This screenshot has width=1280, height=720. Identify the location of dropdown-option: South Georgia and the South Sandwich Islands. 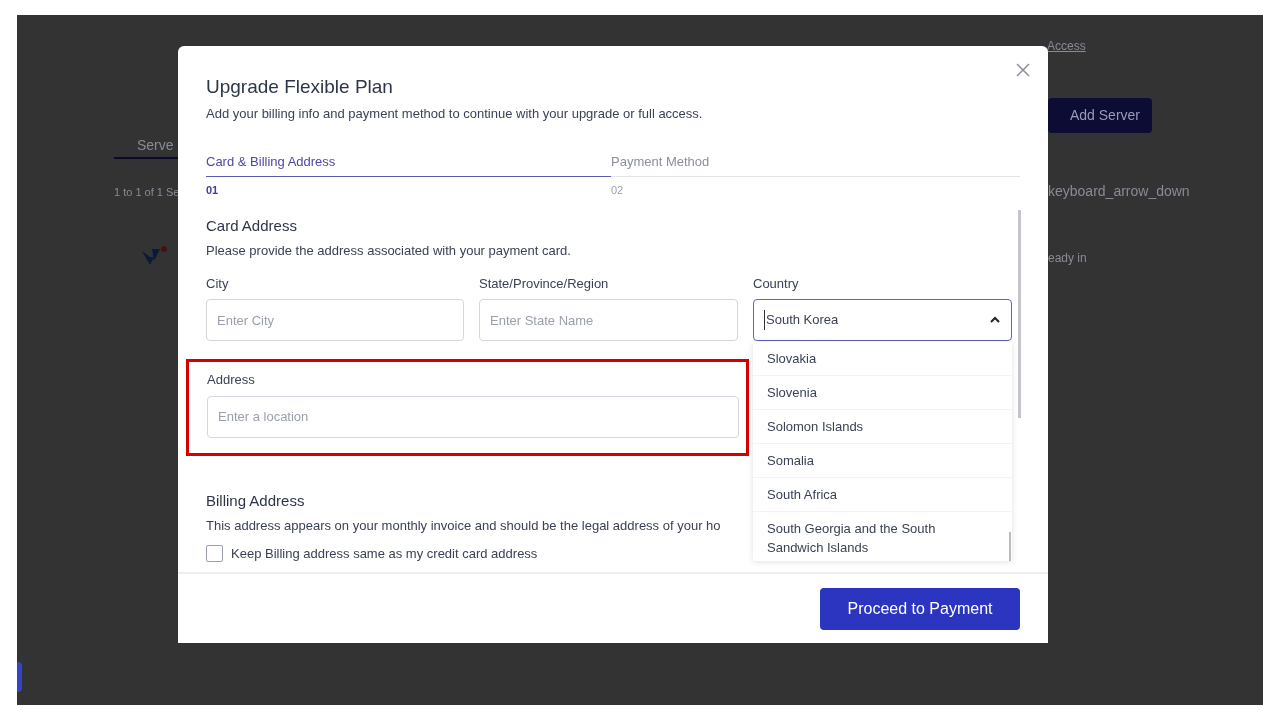
(882, 536).